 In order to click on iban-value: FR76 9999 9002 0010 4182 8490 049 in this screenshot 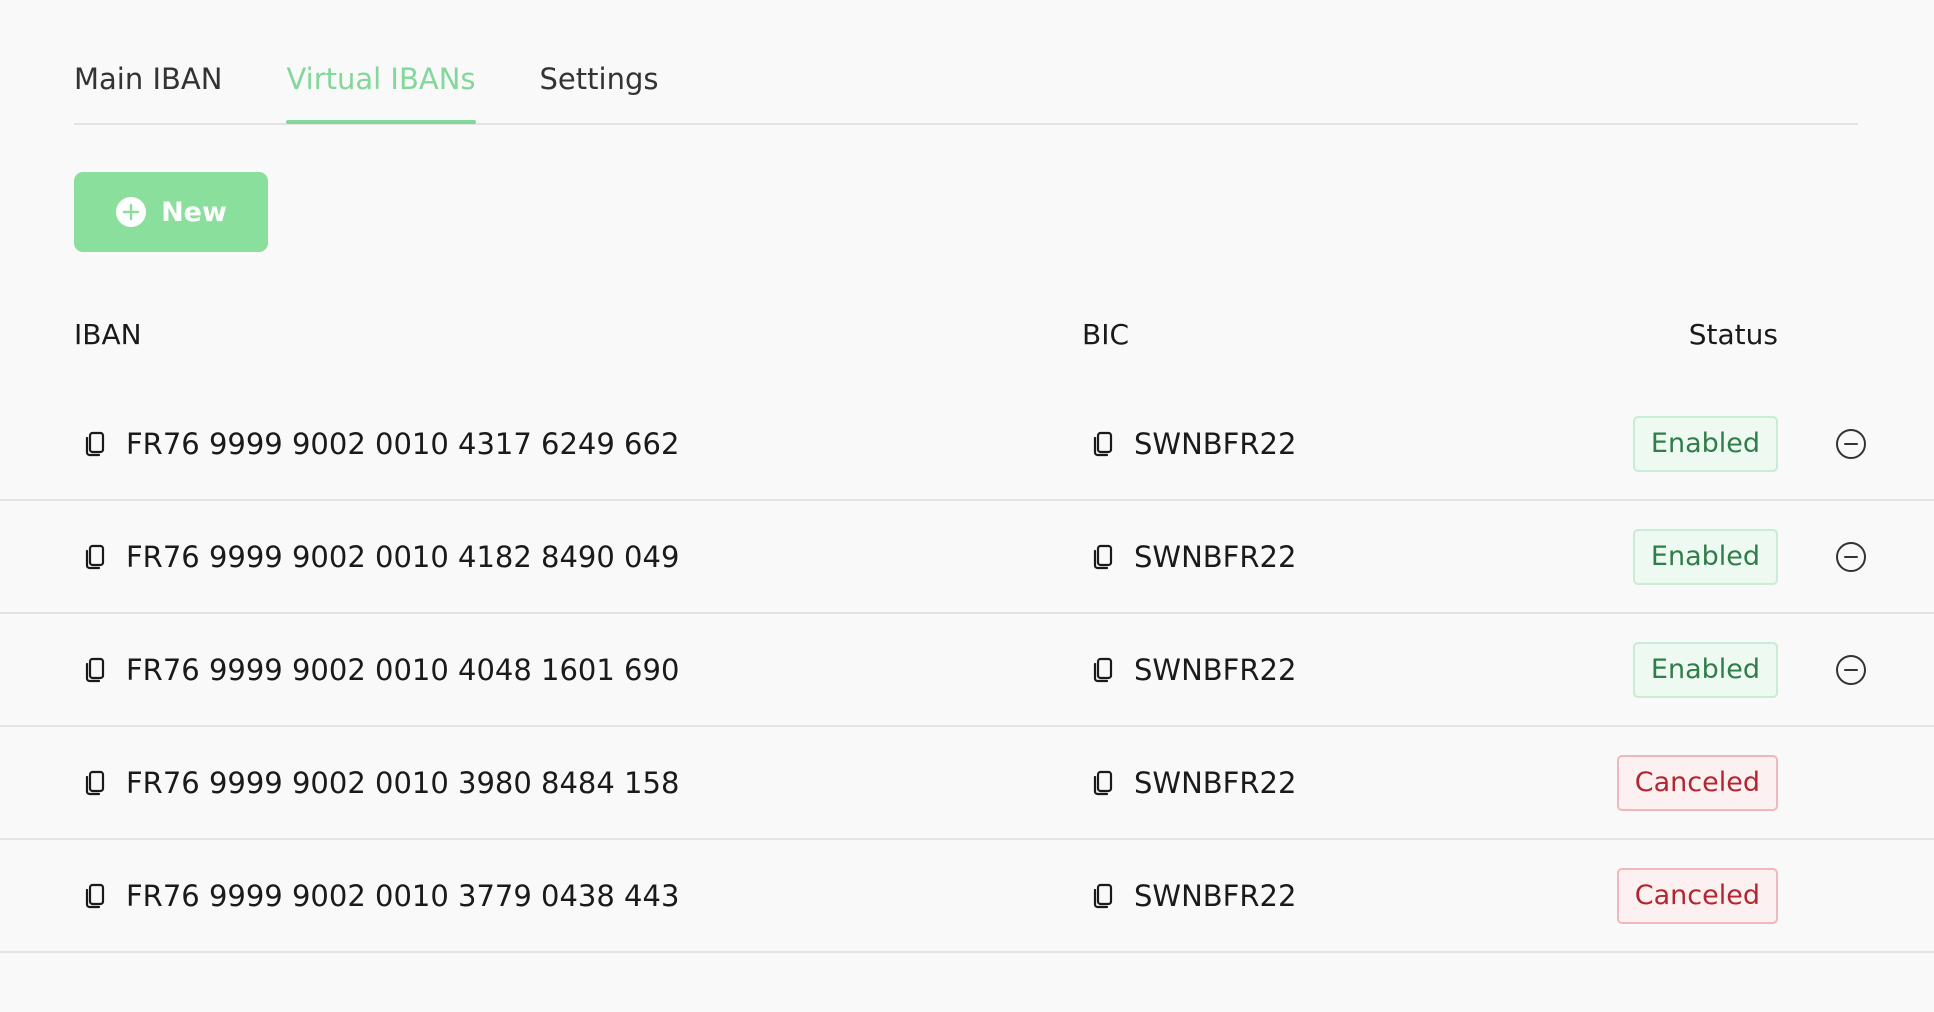, I will do `click(403, 556)`.